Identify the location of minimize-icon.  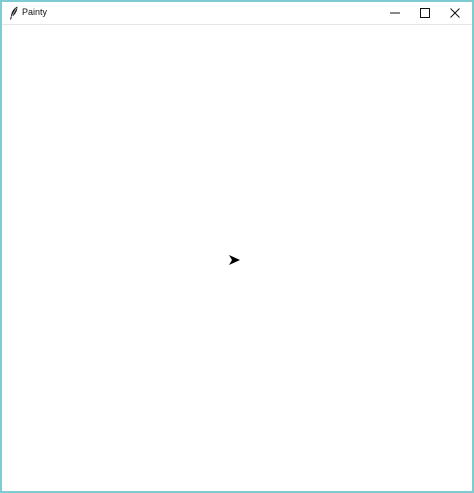
(395, 13).